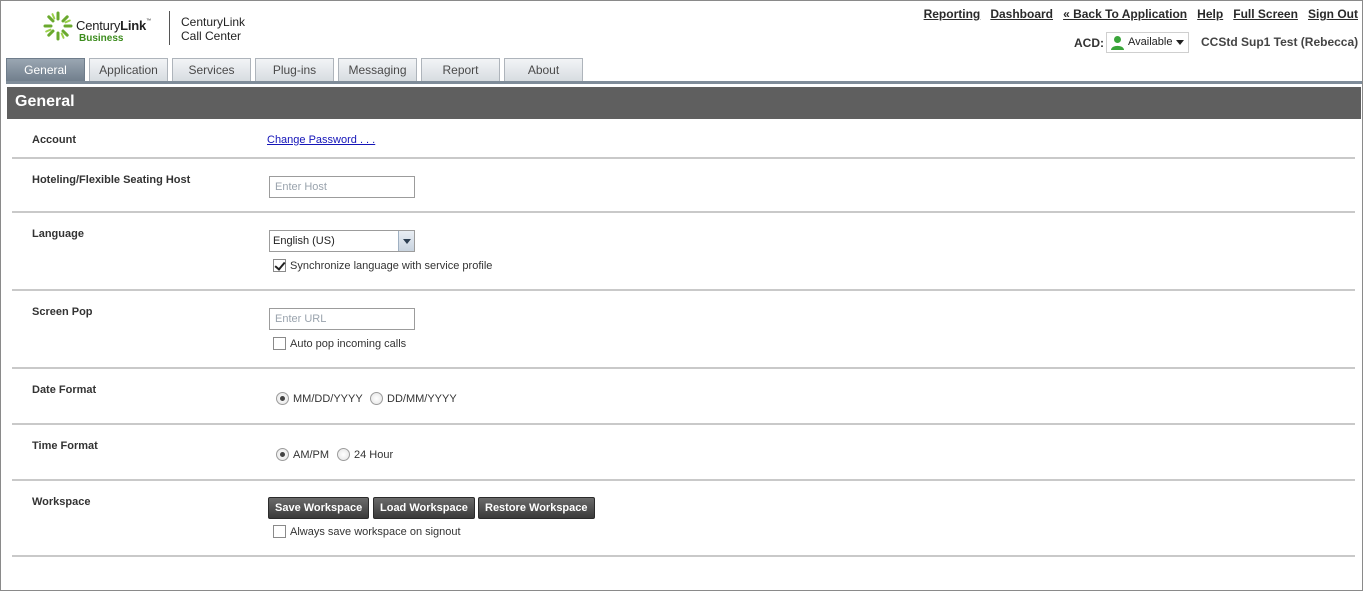  Describe the element at coordinates (1280, 42) in the screenshot. I see `user-name: CCStd Sup1 Test (Rebecca)` at that location.